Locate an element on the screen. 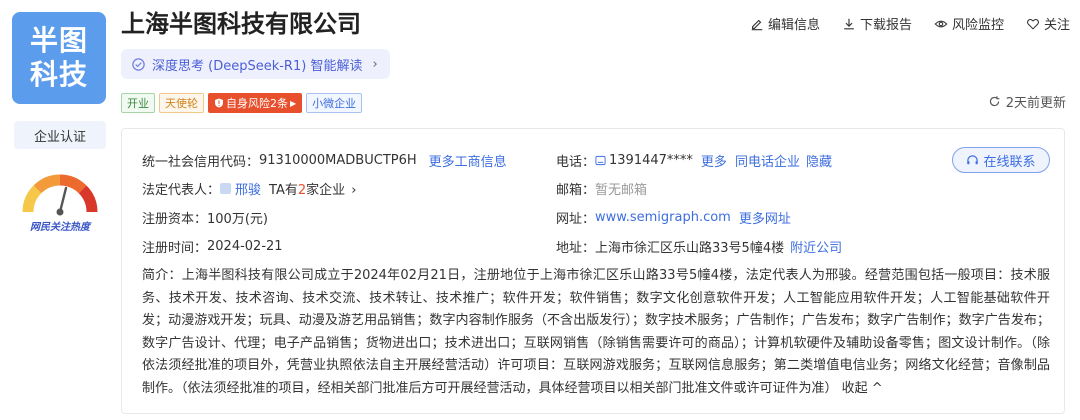 The height and width of the screenshot is (420, 1080). tag-status: 开业 is located at coordinates (138, 103).